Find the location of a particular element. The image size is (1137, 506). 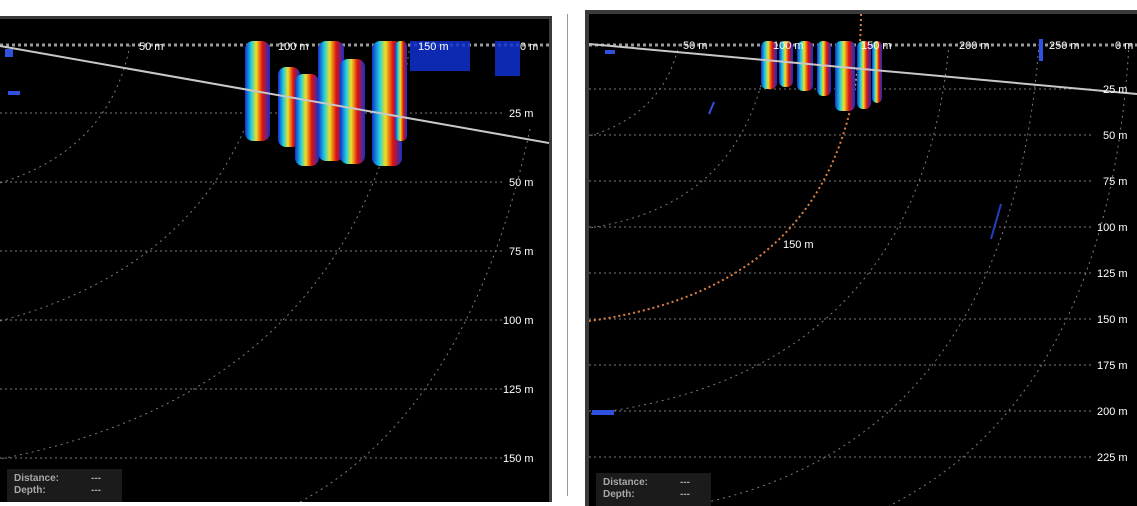

range-label: 200 m is located at coordinates (974, 46).